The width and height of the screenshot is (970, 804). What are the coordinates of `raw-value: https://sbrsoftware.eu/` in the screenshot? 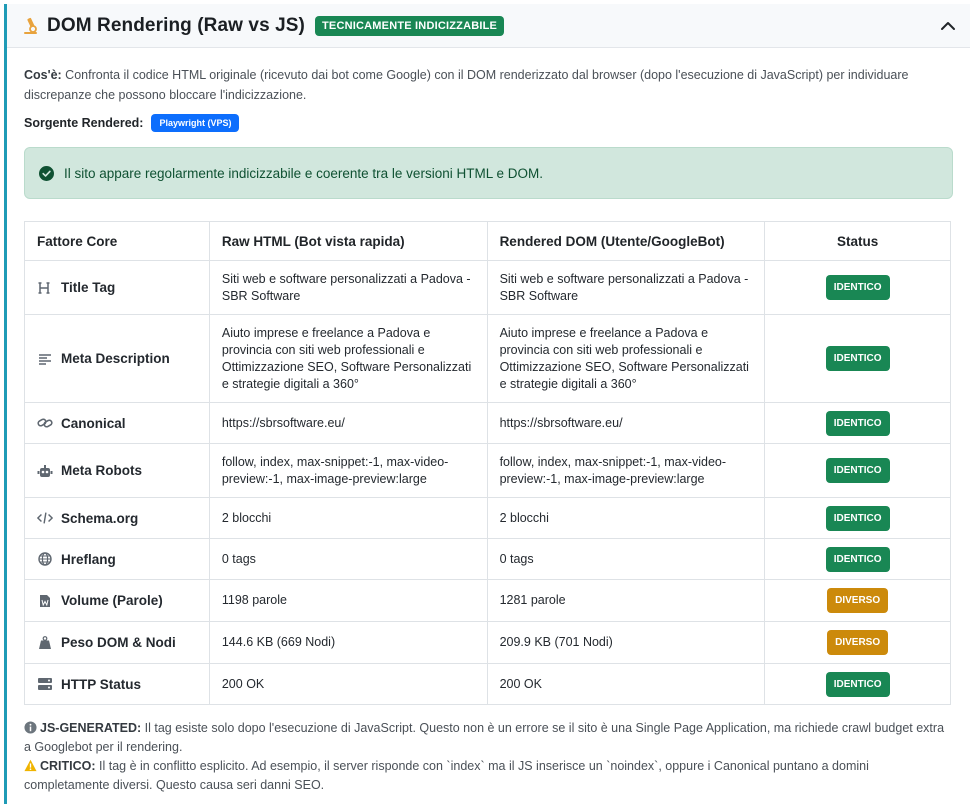 It's located at (348, 423).